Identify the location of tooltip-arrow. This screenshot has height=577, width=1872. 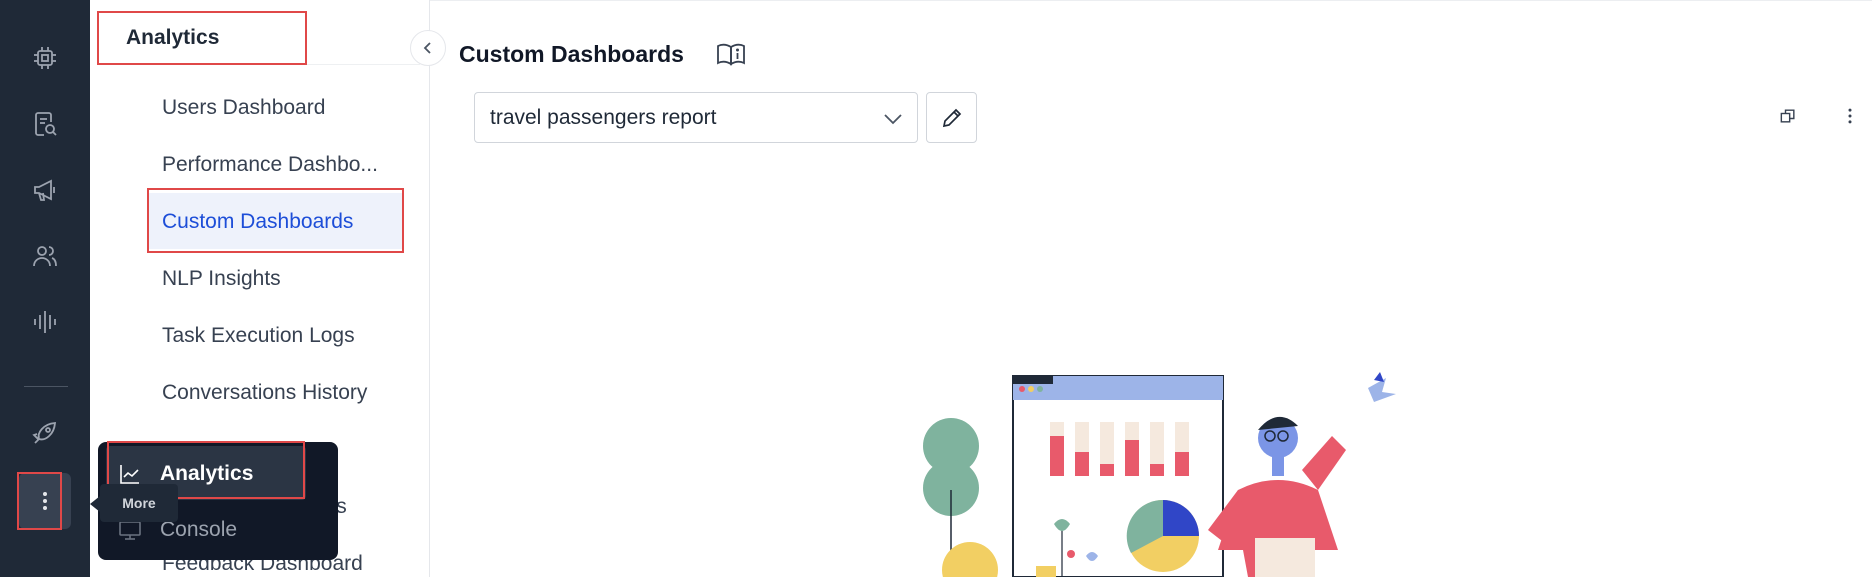
(95, 504).